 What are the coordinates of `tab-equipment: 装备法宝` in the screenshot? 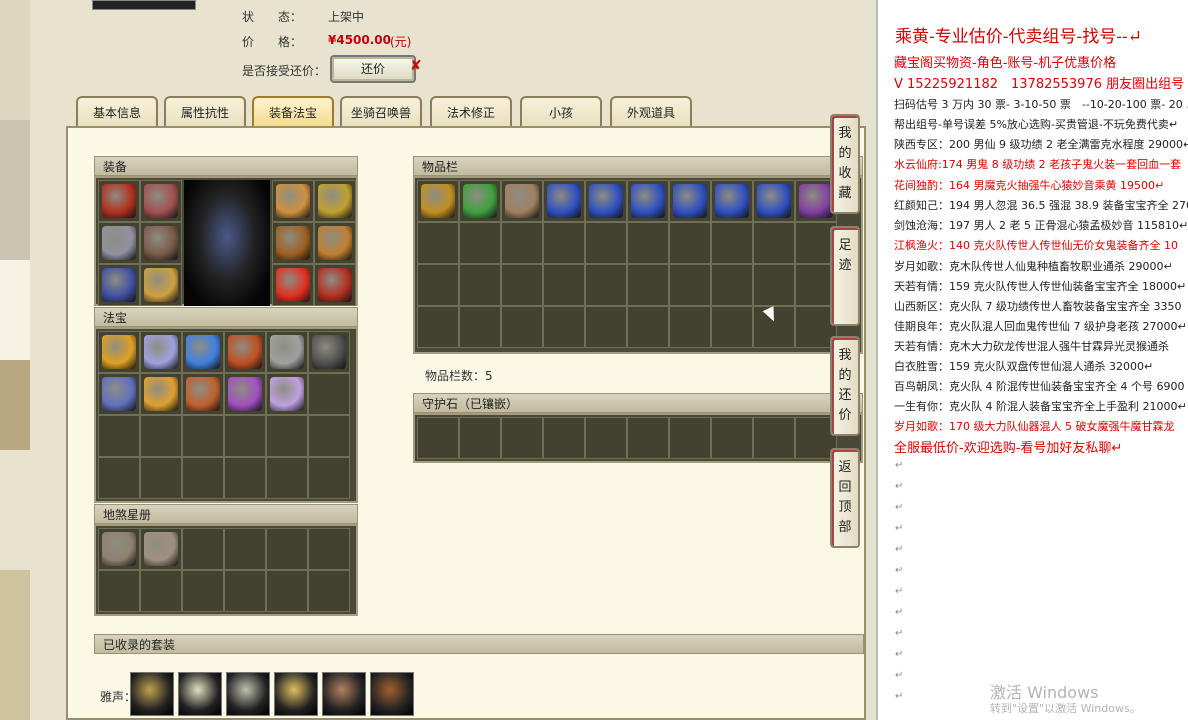 It's located at (293, 112).